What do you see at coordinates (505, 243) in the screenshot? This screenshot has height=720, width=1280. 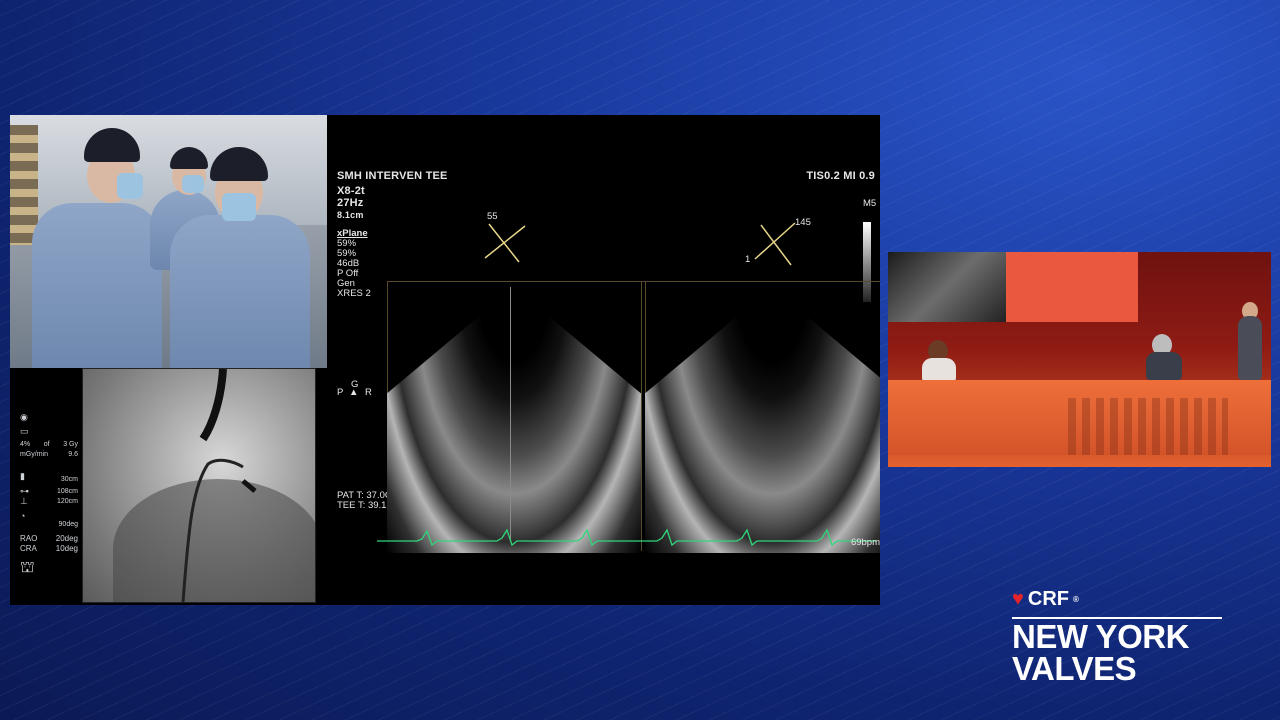 I see `plane-angle-left-icon` at bounding box center [505, 243].